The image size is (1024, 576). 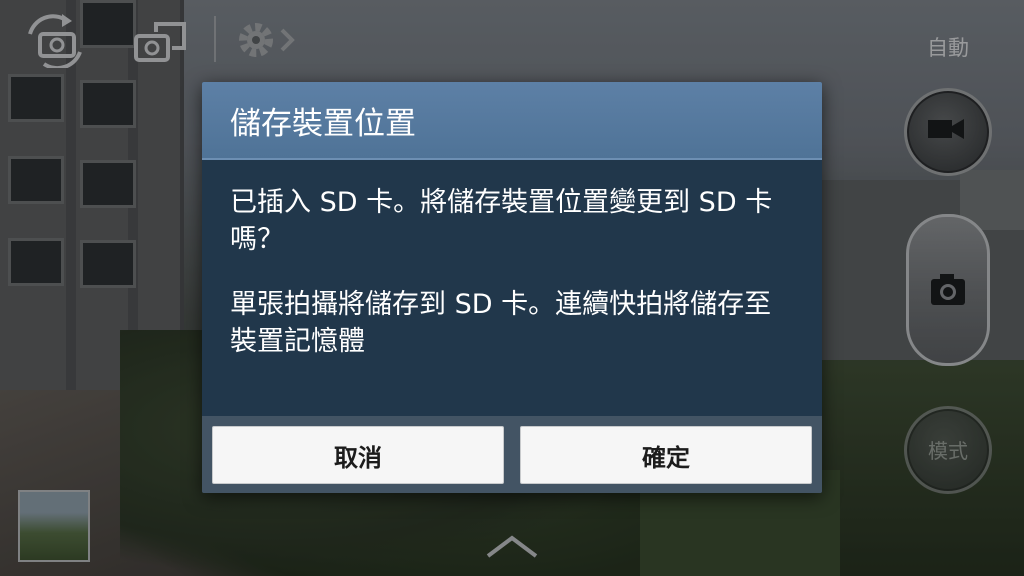 What do you see at coordinates (501, 221) in the screenshot?
I see `dialog-message-primary: 已插入 SD 卡。將儲存裝置位置變更到 SD 卡嗎？` at bounding box center [501, 221].